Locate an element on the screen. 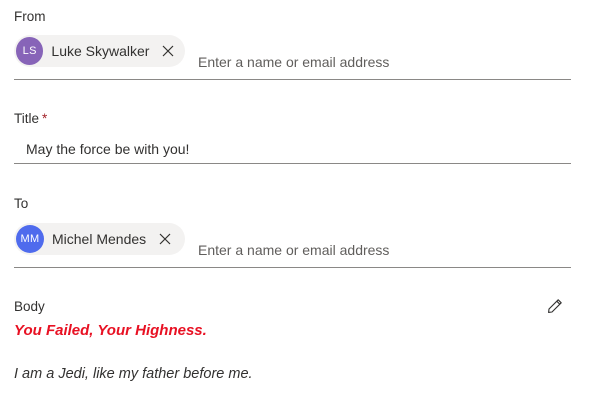 This screenshot has width=596, height=404. to-persona-name: Michel Mendes is located at coordinates (99, 239).